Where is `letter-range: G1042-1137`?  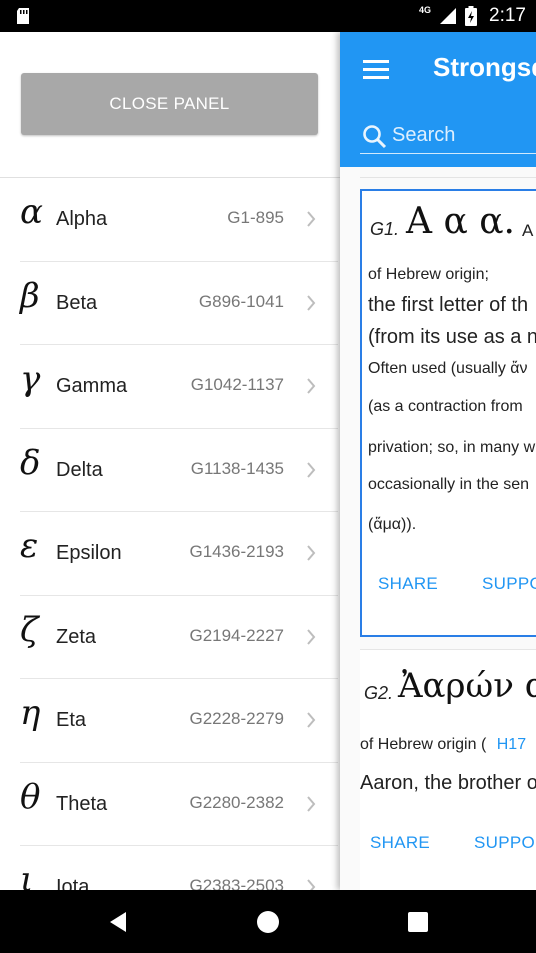 letter-range: G1042-1137 is located at coordinates (237, 384).